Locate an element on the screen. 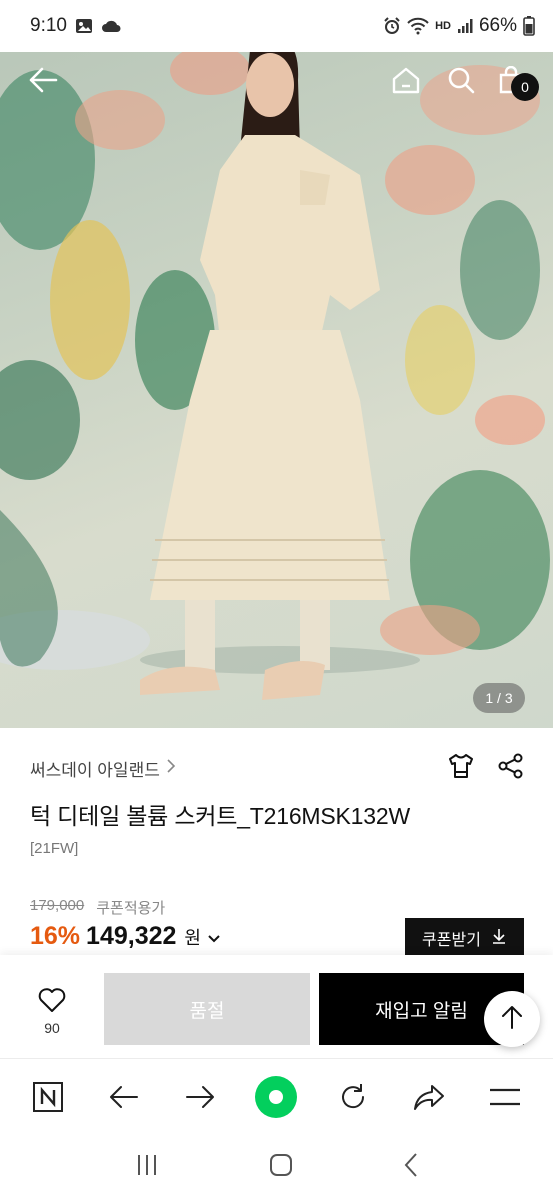 This screenshot has height=1200, width=553. scroll-to-top-button is located at coordinates (512, 1019).